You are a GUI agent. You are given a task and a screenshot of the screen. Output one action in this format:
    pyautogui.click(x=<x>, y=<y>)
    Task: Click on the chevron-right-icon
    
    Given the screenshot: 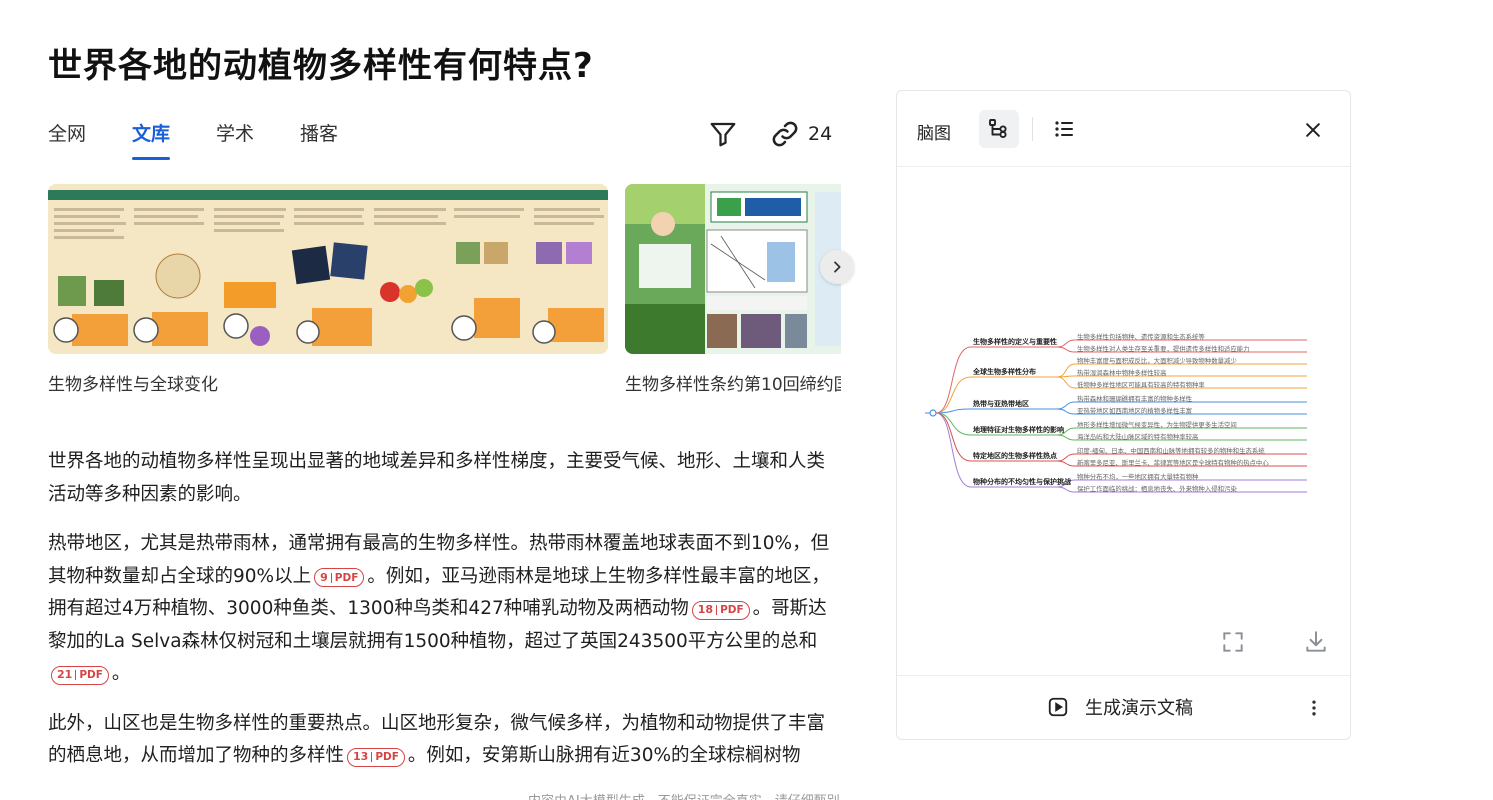 What is the action you would take?
    pyautogui.click(x=837, y=267)
    